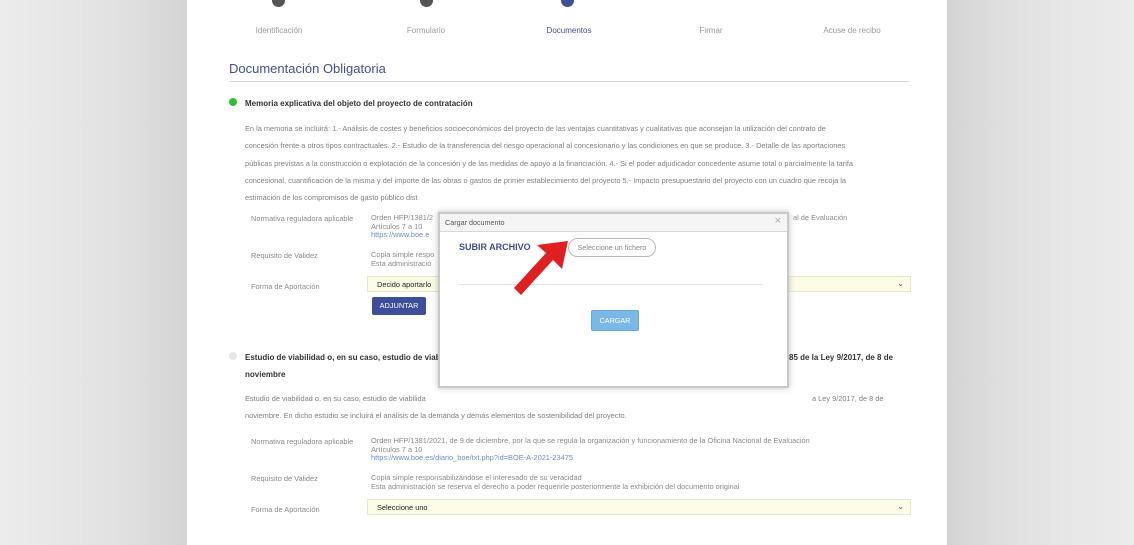  What do you see at coordinates (611, 284) in the screenshot?
I see `dialog-divider` at bounding box center [611, 284].